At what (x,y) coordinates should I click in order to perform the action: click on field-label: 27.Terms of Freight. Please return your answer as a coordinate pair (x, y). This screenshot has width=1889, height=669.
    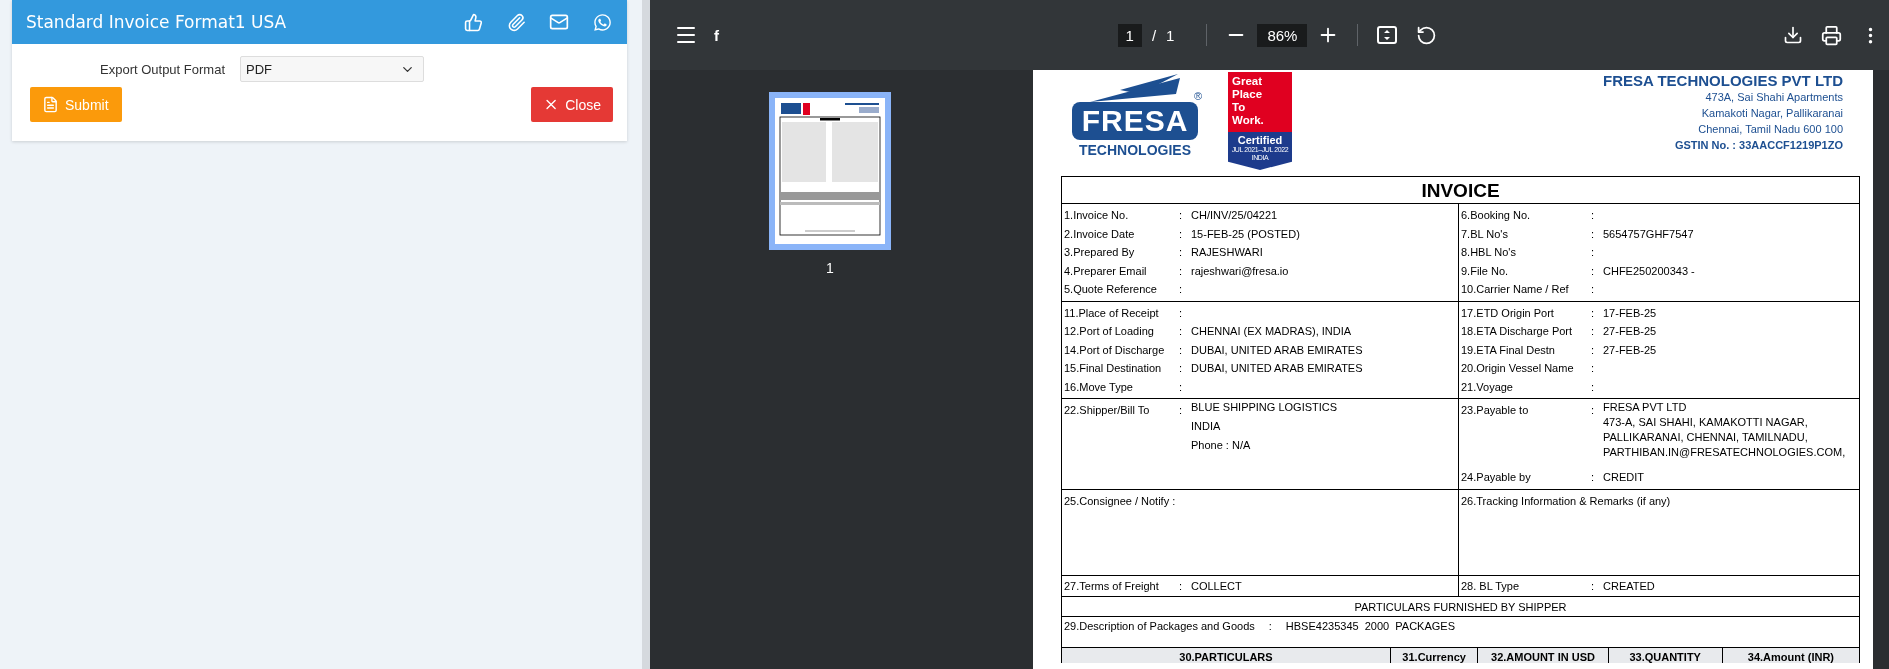
    Looking at the image, I should click on (1112, 586).